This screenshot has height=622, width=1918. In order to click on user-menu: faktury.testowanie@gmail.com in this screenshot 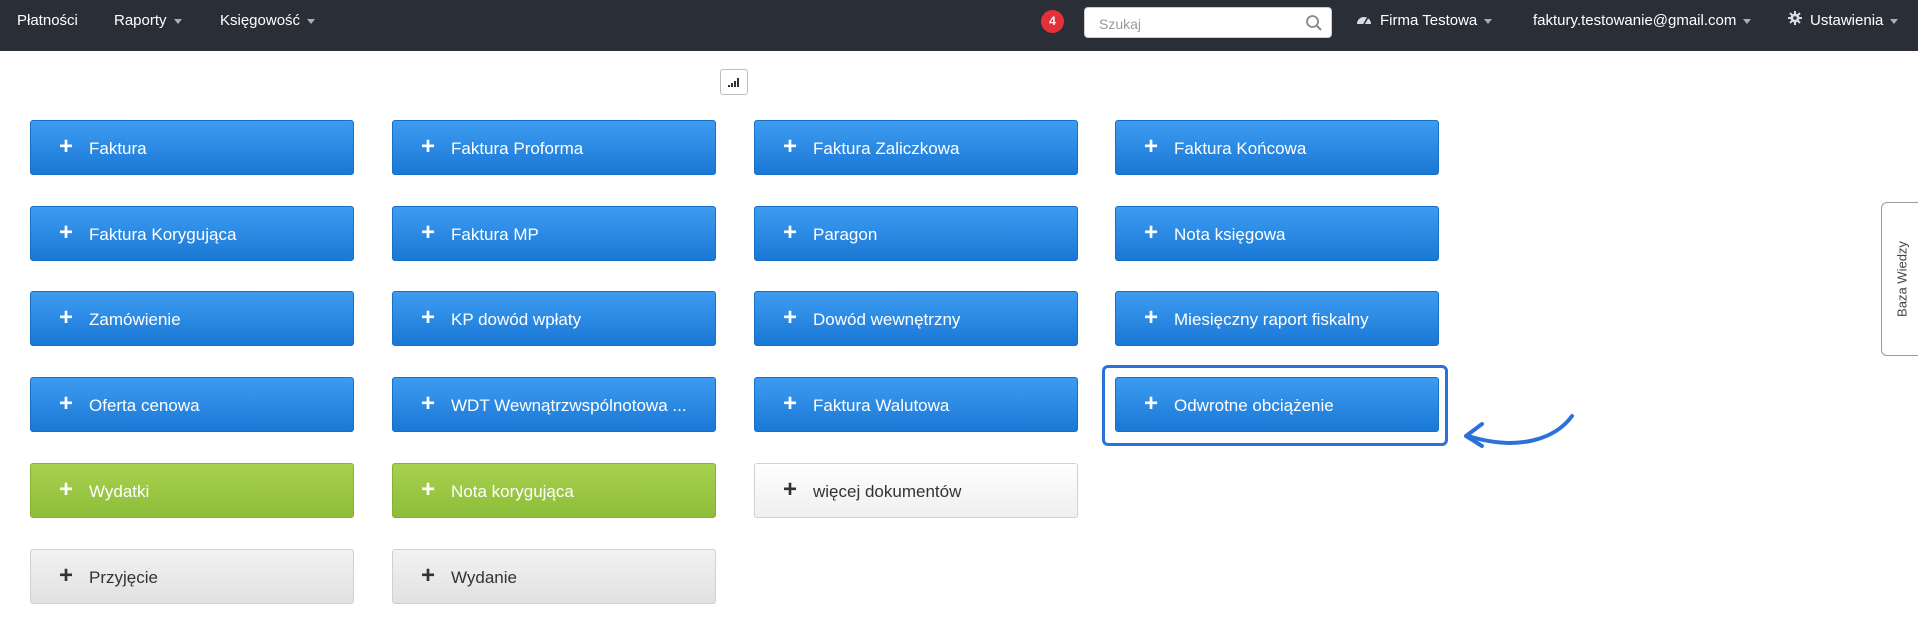, I will do `click(1642, 21)`.